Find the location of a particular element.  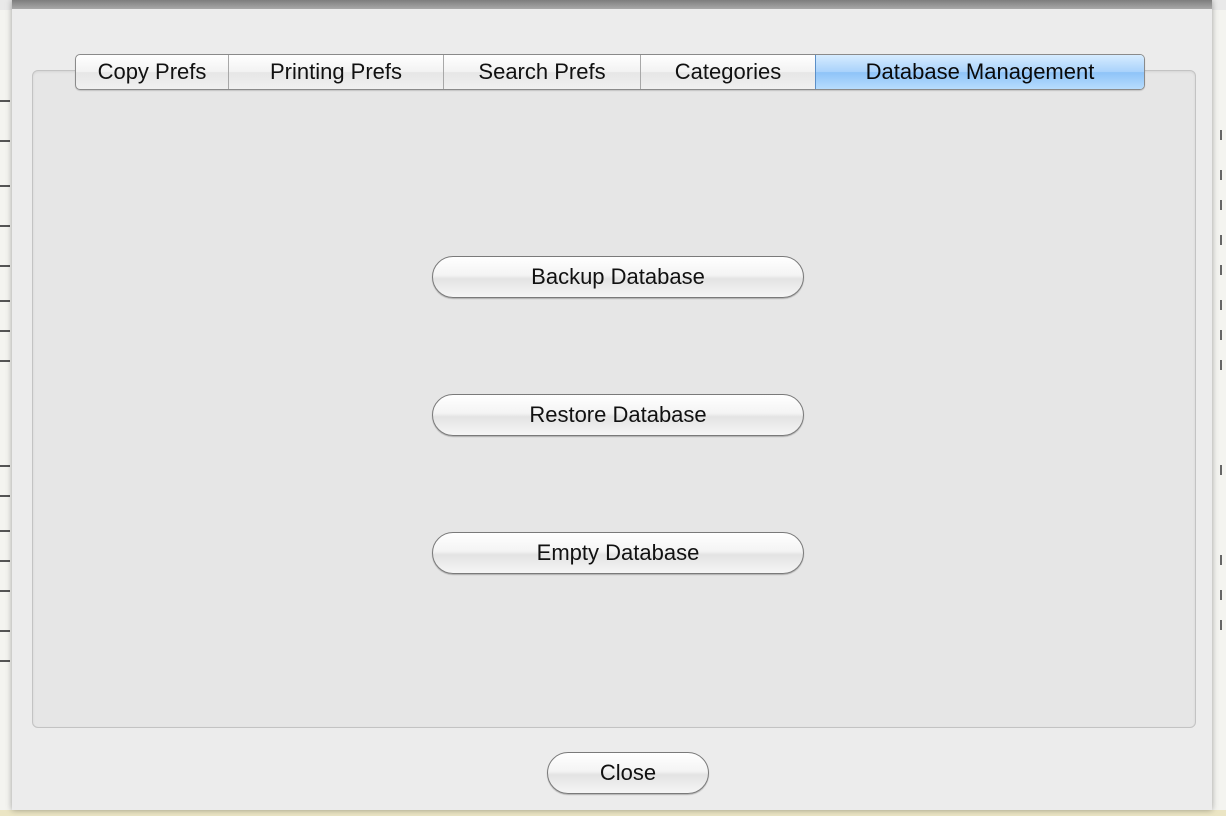

tab-categories: Categories is located at coordinates (727, 72).